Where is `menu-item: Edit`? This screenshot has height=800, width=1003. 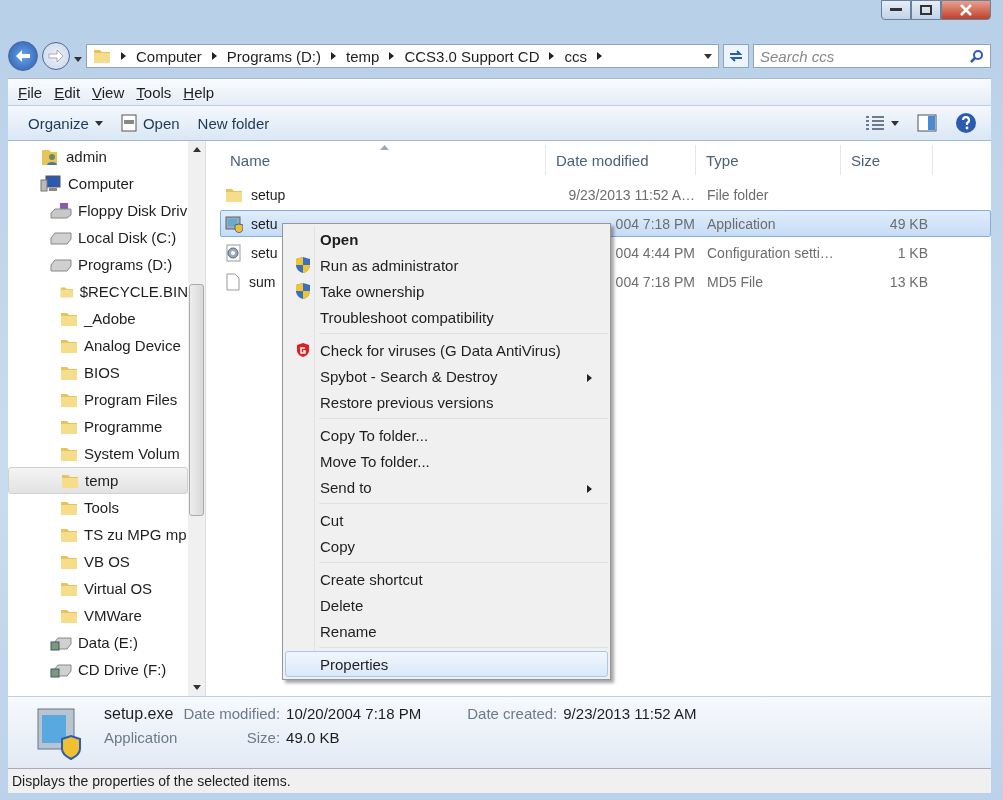
menu-item: Edit is located at coordinates (67, 92).